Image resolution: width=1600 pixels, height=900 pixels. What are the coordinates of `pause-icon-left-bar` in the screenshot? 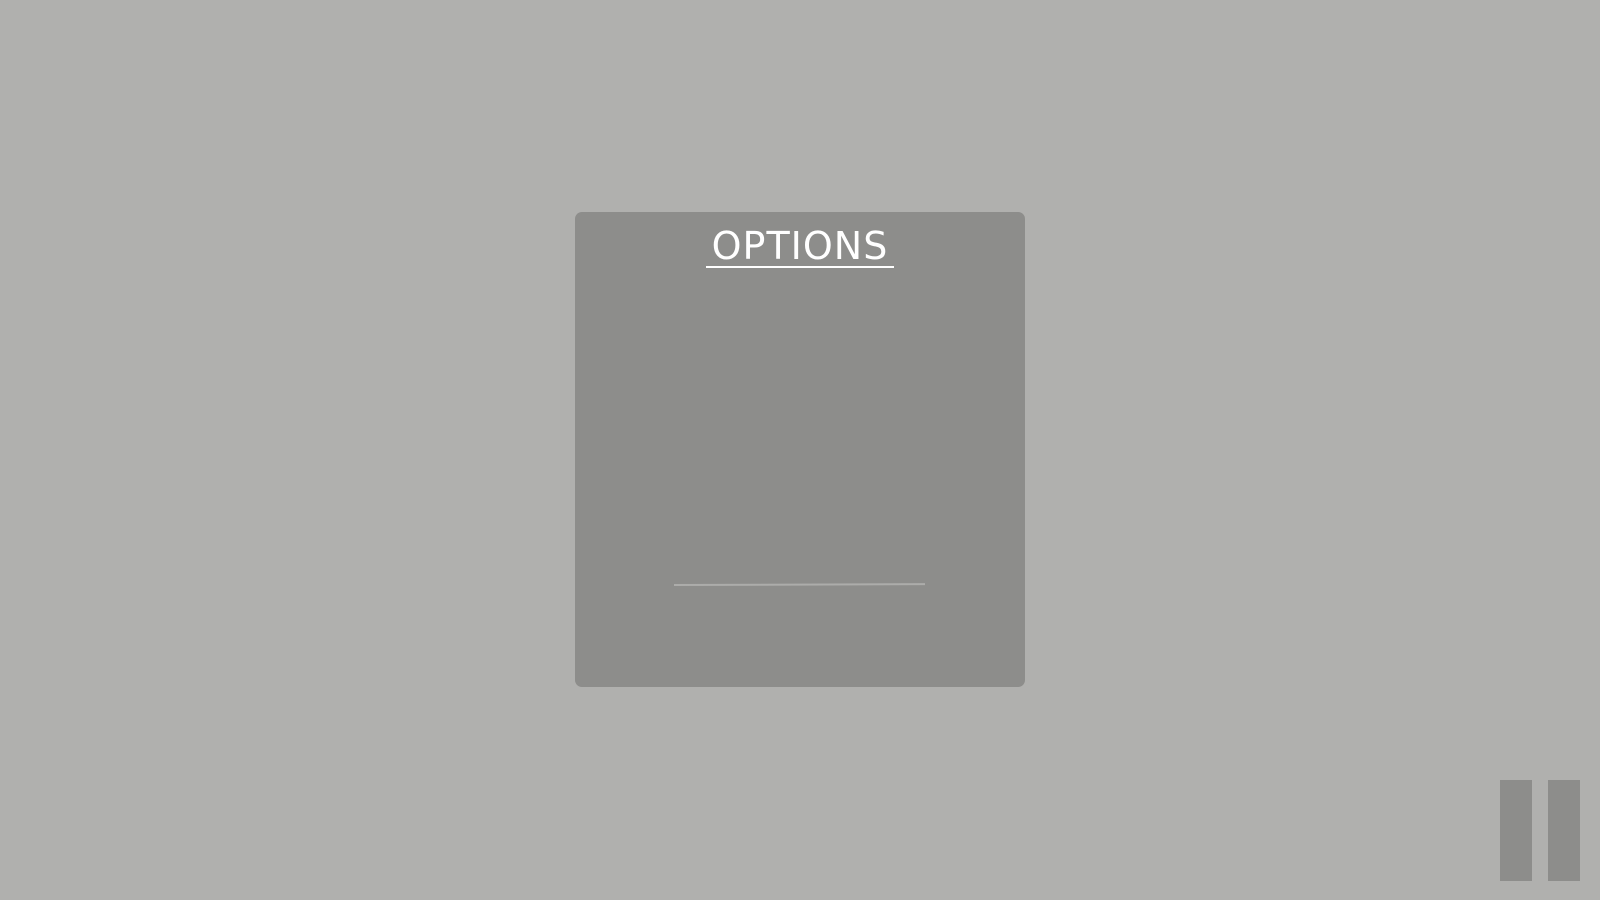 It's located at (1516, 830).